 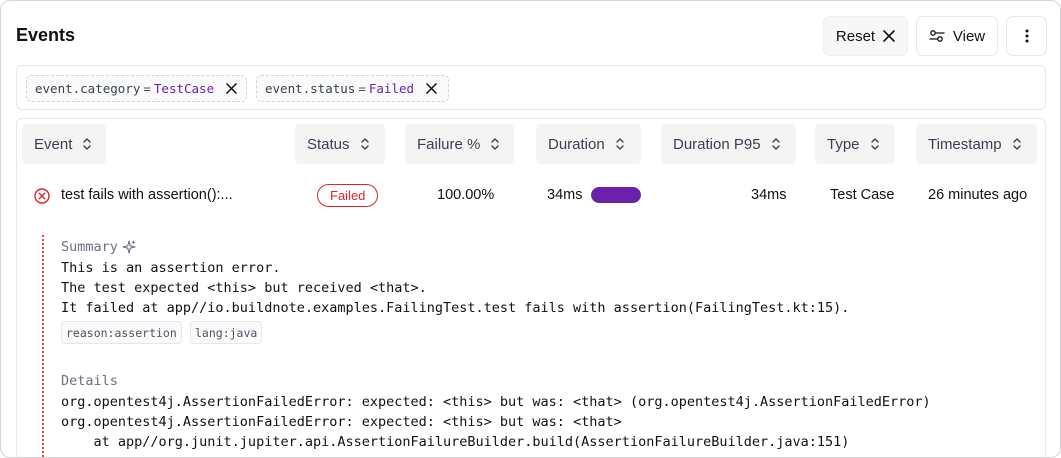 I want to click on column-header-failure-pct: Failure %, so click(x=459, y=144).